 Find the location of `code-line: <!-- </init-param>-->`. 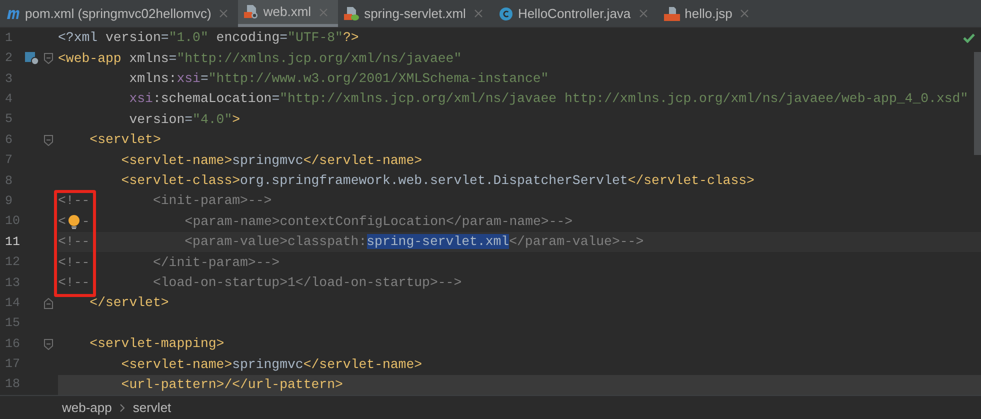

code-line: <!-- </init-param>--> is located at coordinates (169, 263).